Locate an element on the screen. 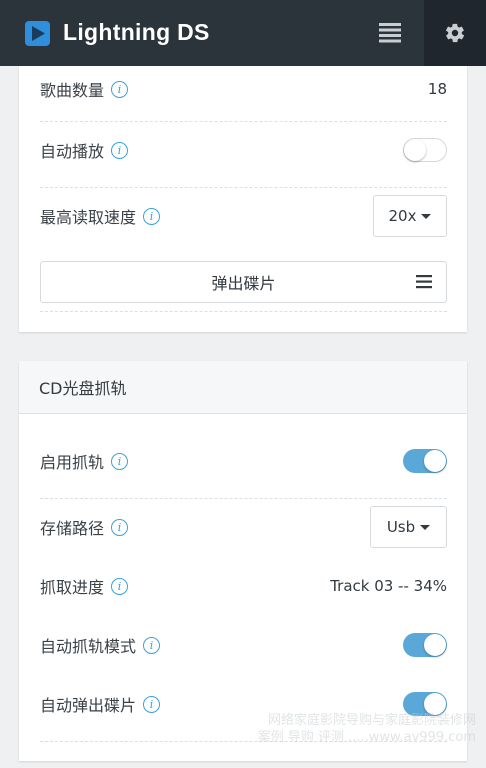 This screenshot has width=486, height=768. rip-progress-value: Track 03 -- 34% is located at coordinates (388, 586).